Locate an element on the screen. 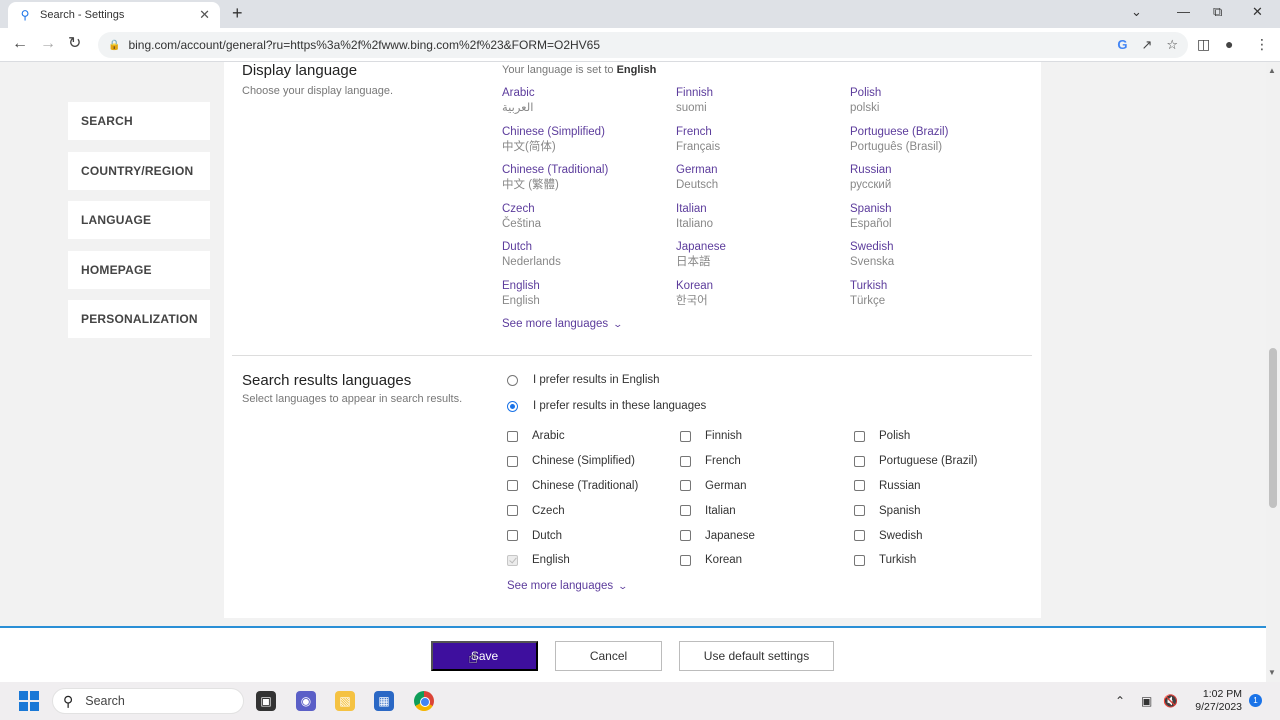  language-name: English is located at coordinates (555, 286).